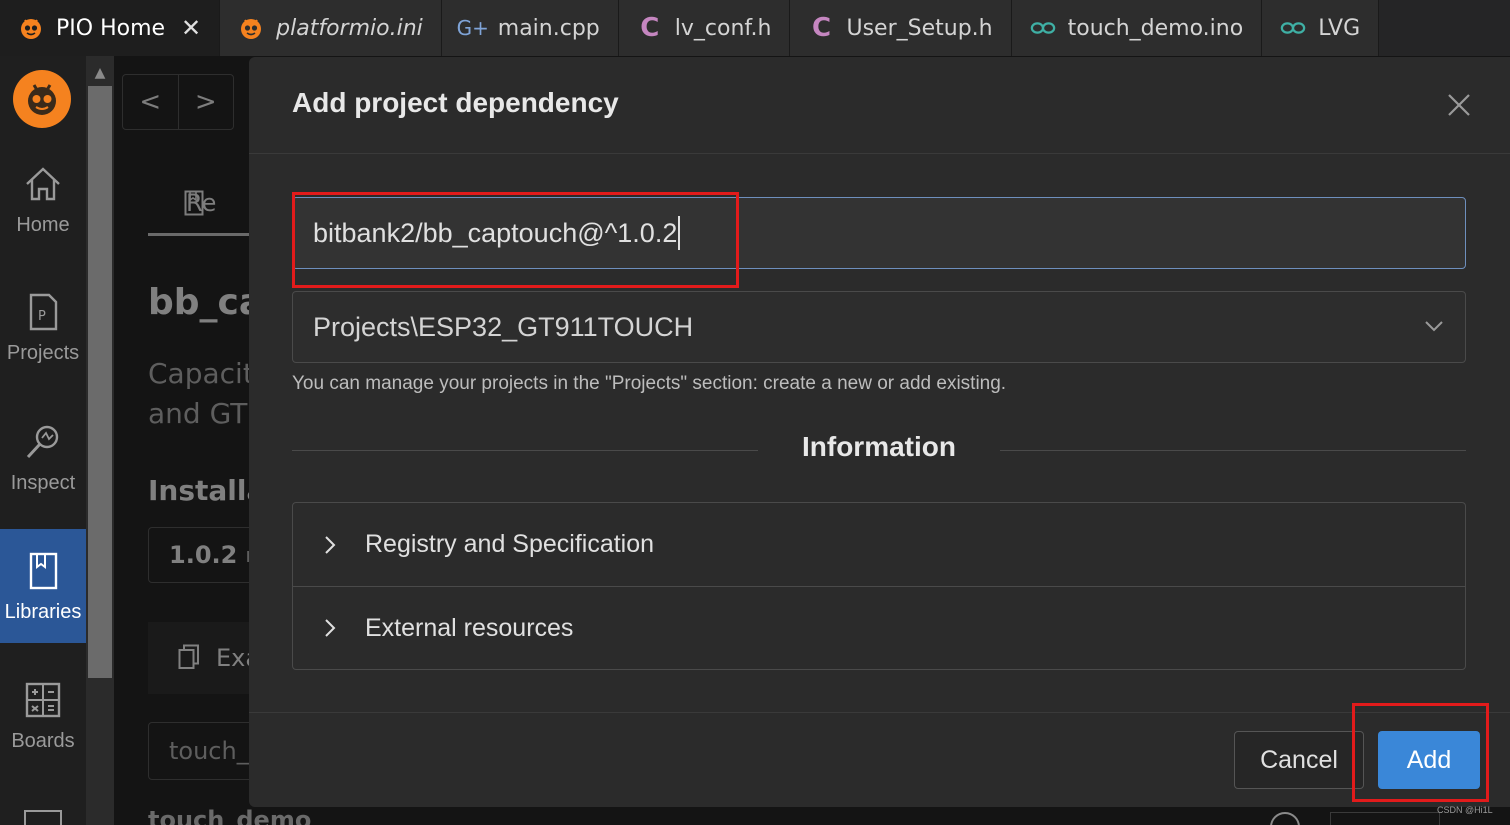 The image size is (1510, 825). I want to click on bottom-panel-edge, so click(1385, 818).